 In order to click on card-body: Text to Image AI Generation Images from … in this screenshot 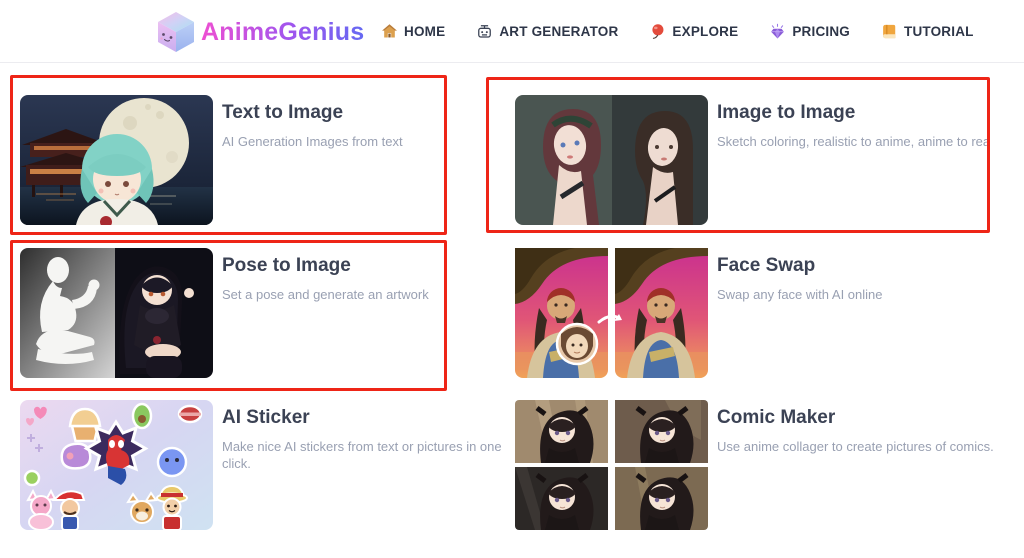, I will do `click(372, 122)`.